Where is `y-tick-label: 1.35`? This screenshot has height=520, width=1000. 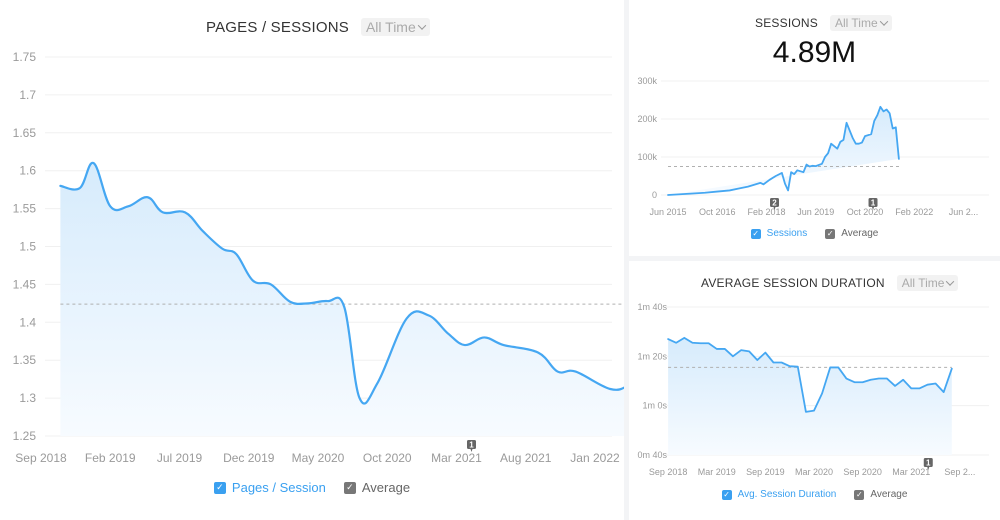
y-tick-label: 1.35 is located at coordinates (25, 360).